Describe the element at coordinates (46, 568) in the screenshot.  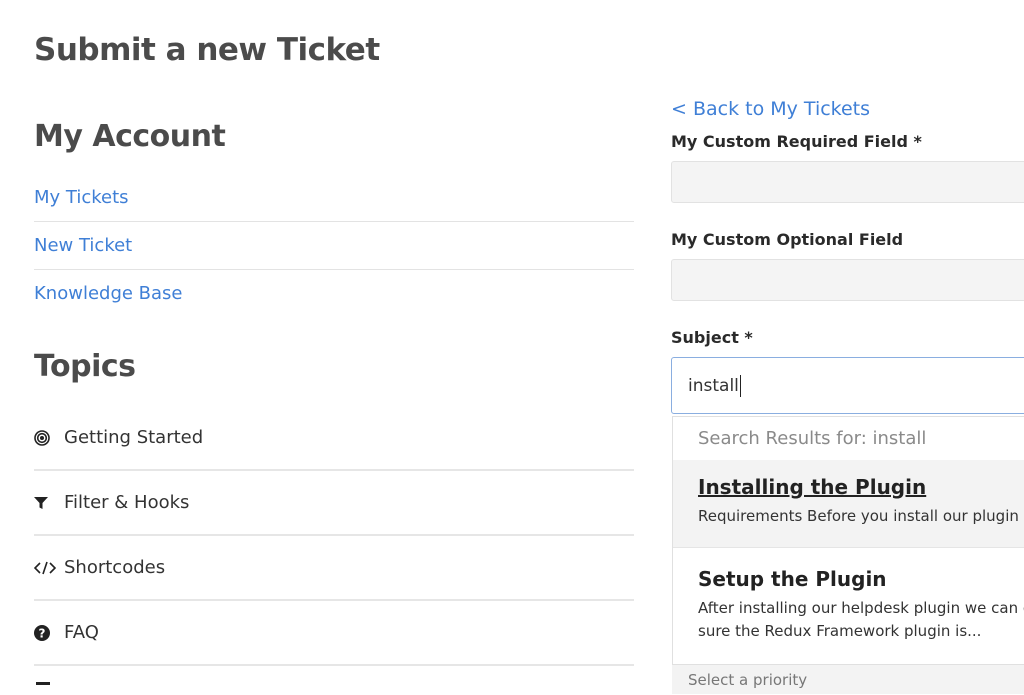
I see `code-icon` at that location.